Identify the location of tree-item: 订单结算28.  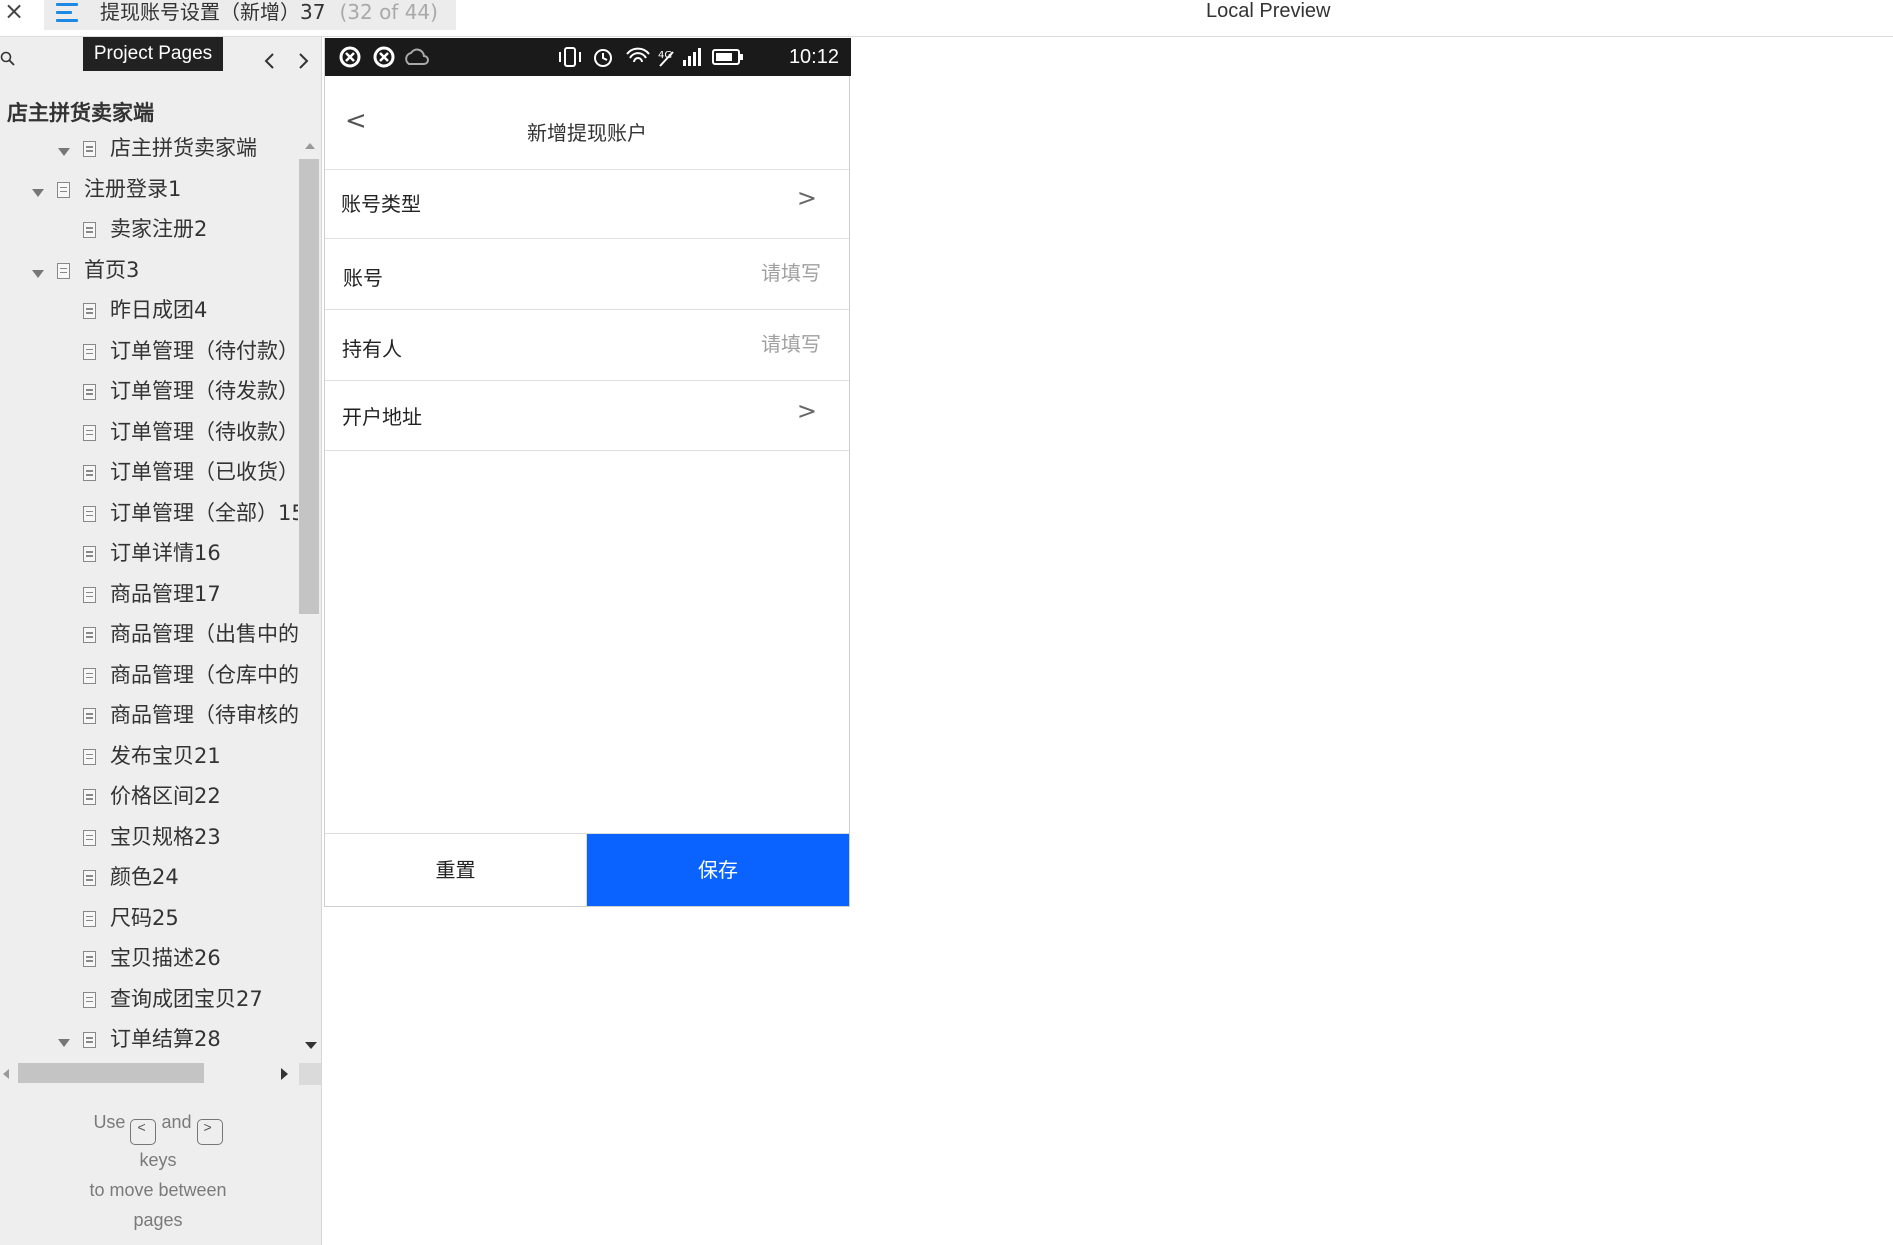
(149, 1038).